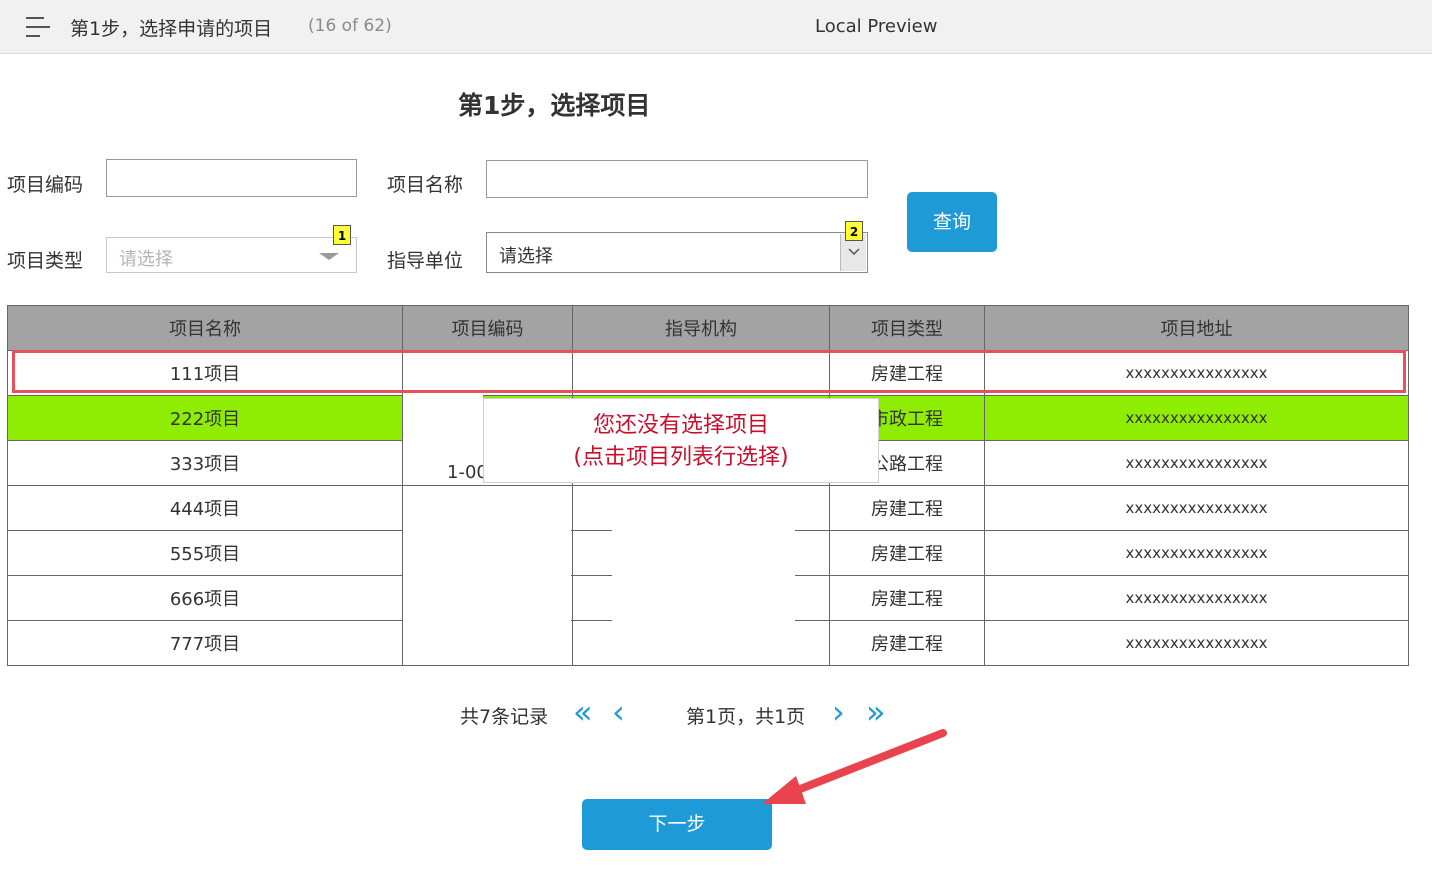 This screenshot has width=1432, height=883. What do you see at coordinates (342, 235) in the screenshot?
I see `type-badge: 1` at bounding box center [342, 235].